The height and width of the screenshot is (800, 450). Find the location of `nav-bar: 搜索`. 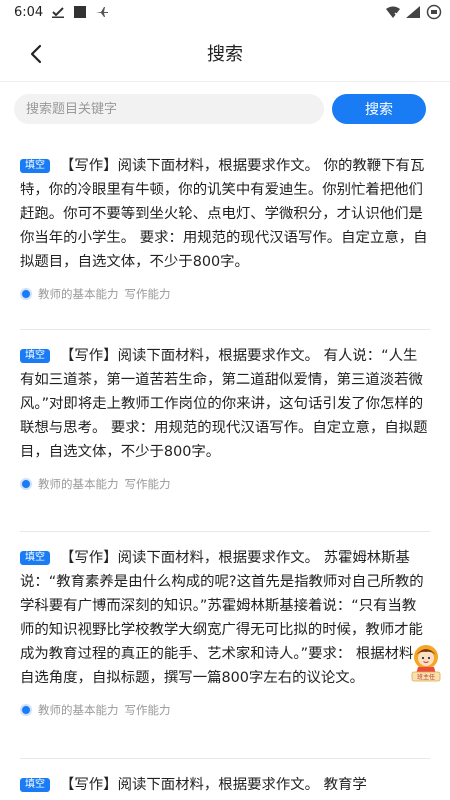

nav-bar: 搜索 is located at coordinates (225, 53).